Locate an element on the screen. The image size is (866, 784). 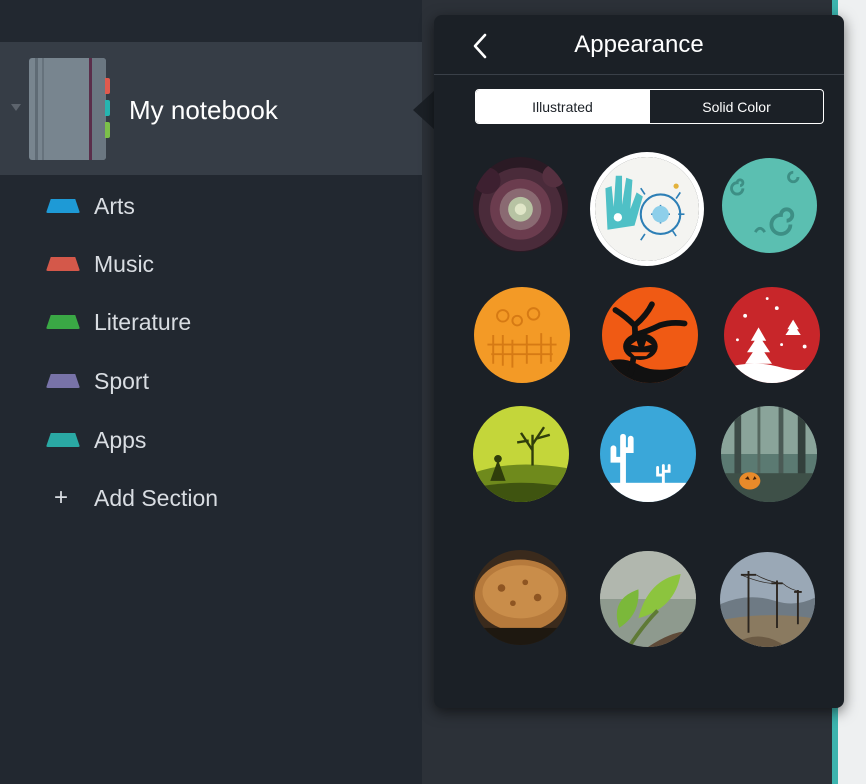
teal-spirals-image is located at coordinates (769, 205).